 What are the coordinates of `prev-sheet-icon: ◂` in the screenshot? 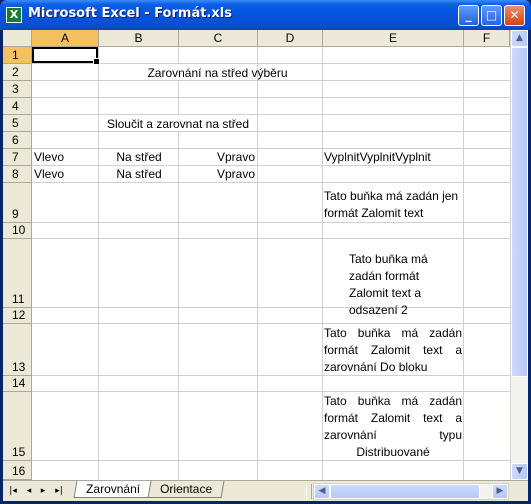 It's located at (29, 491).